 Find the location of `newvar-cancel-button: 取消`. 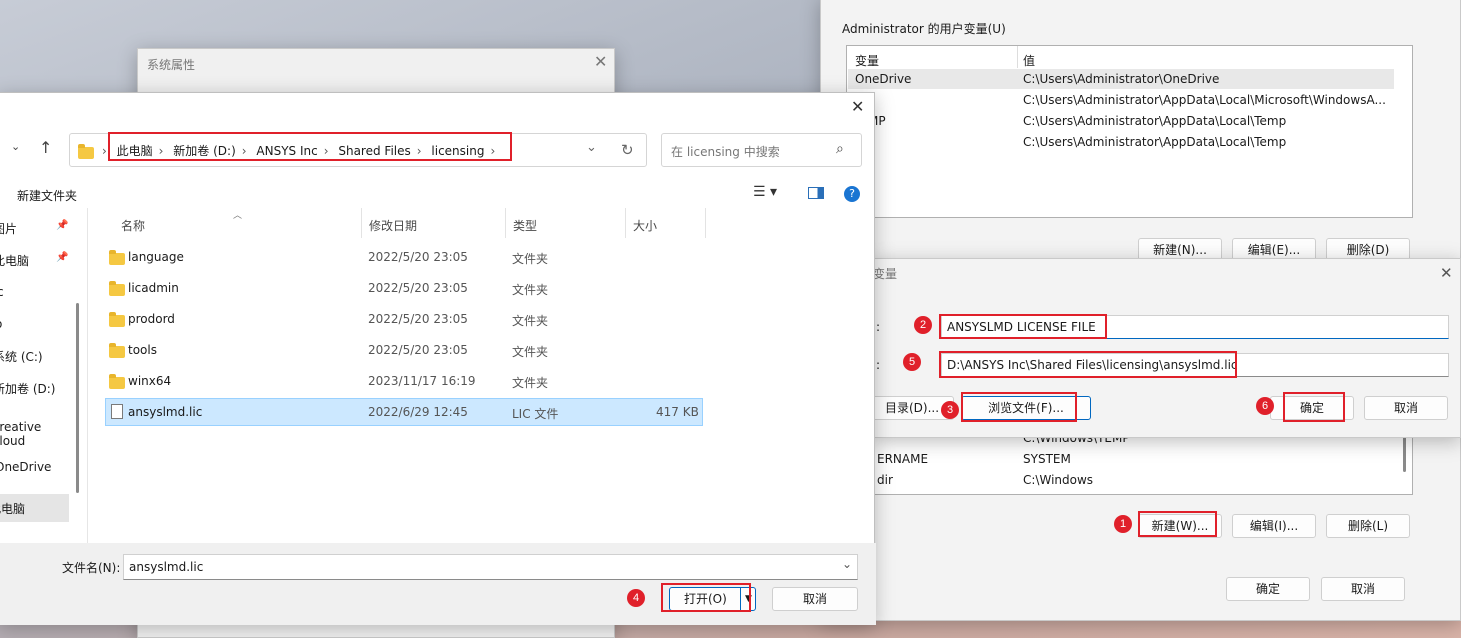

newvar-cancel-button: 取消 is located at coordinates (1406, 408).